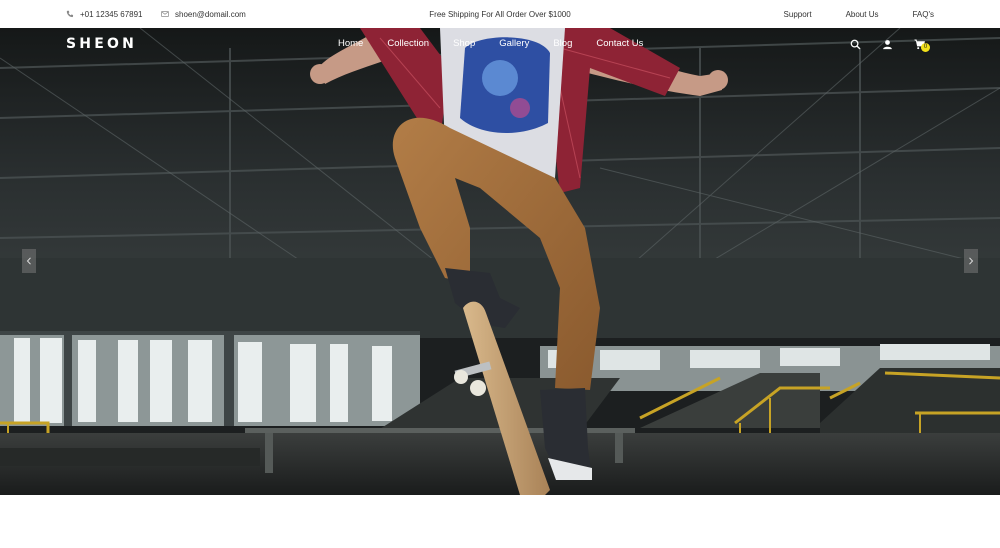 This screenshot has height=548, width=1000. I want to click on content-area, so click(500, 521).